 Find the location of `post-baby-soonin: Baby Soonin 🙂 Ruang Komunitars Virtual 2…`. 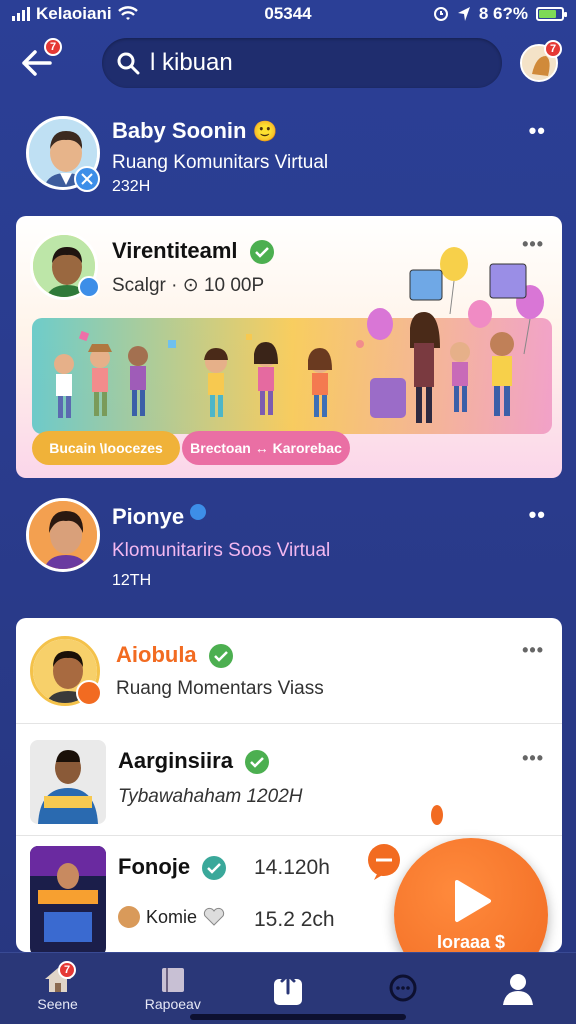

post-baby-soonin: Baby Soonin 🙂 Ruang Komunitars Virtual 2… is located at coordinates (288, 160).